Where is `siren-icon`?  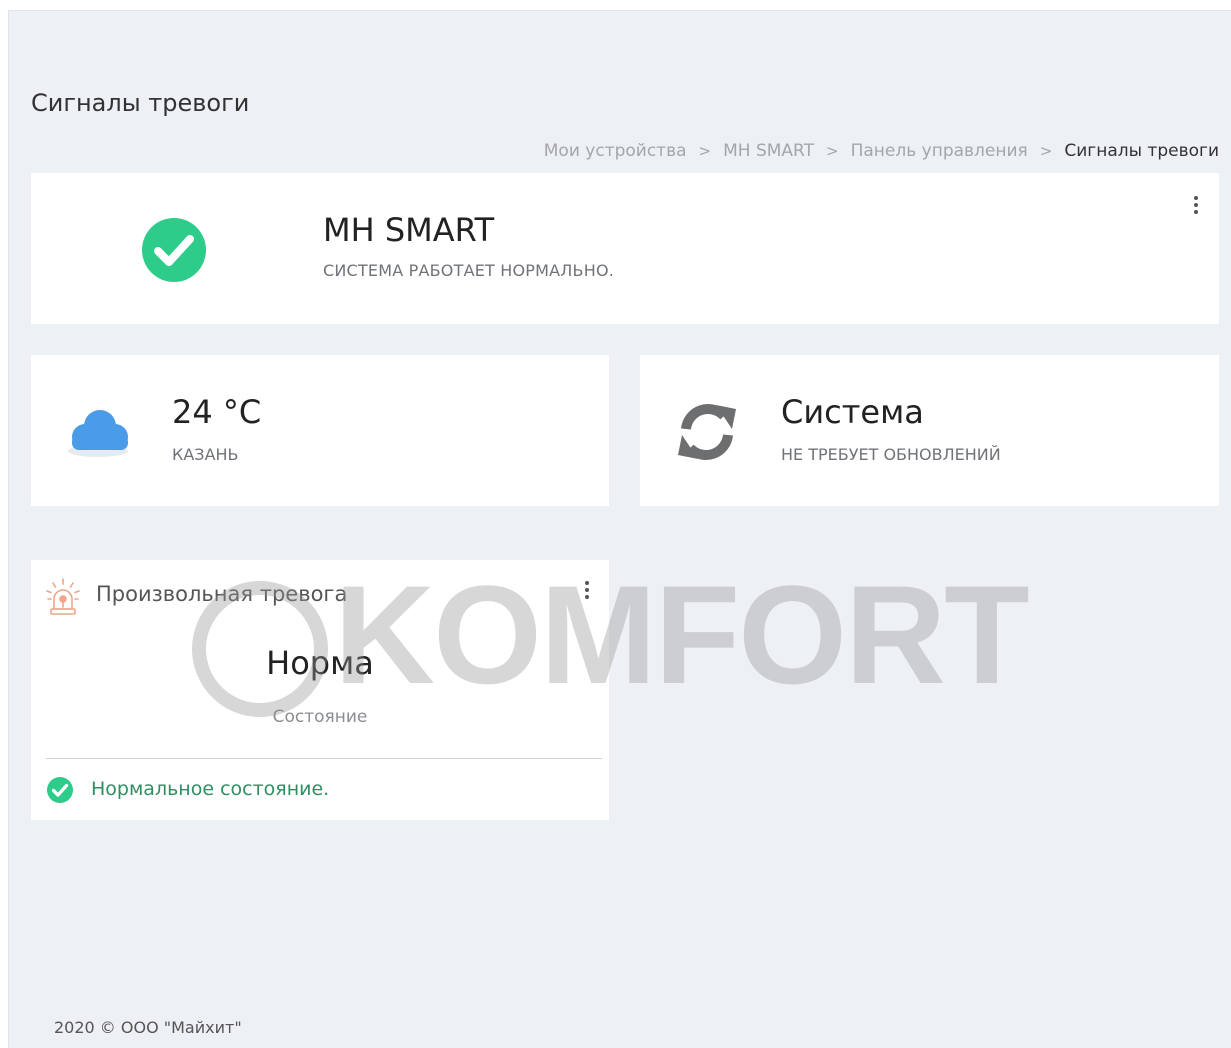
siren-icon is located at coordinates (63, 596).